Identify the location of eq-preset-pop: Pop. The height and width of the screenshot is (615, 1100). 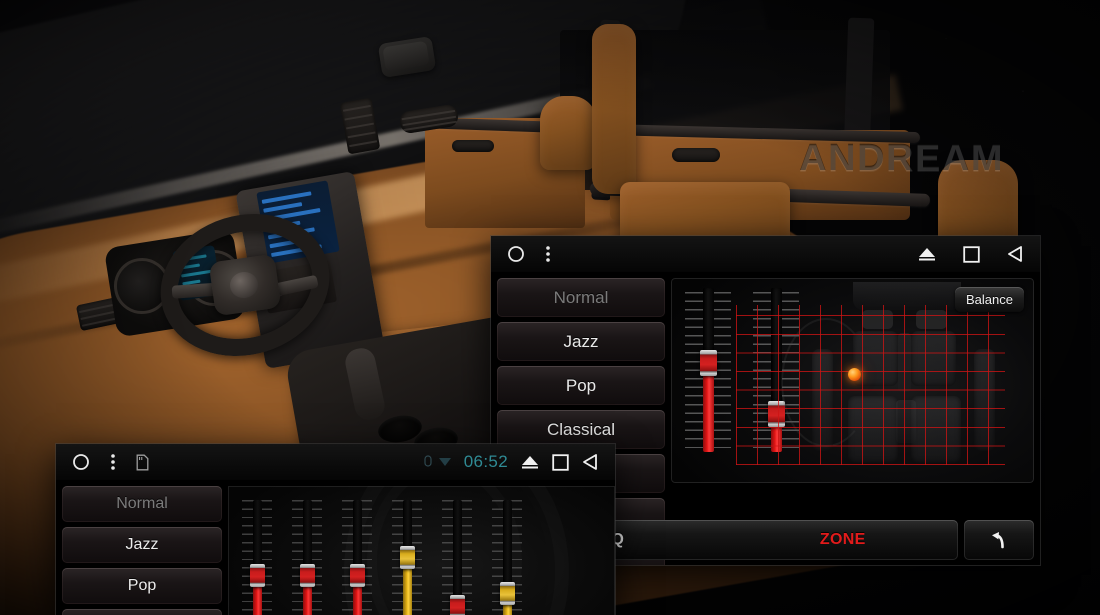
(142, 586).